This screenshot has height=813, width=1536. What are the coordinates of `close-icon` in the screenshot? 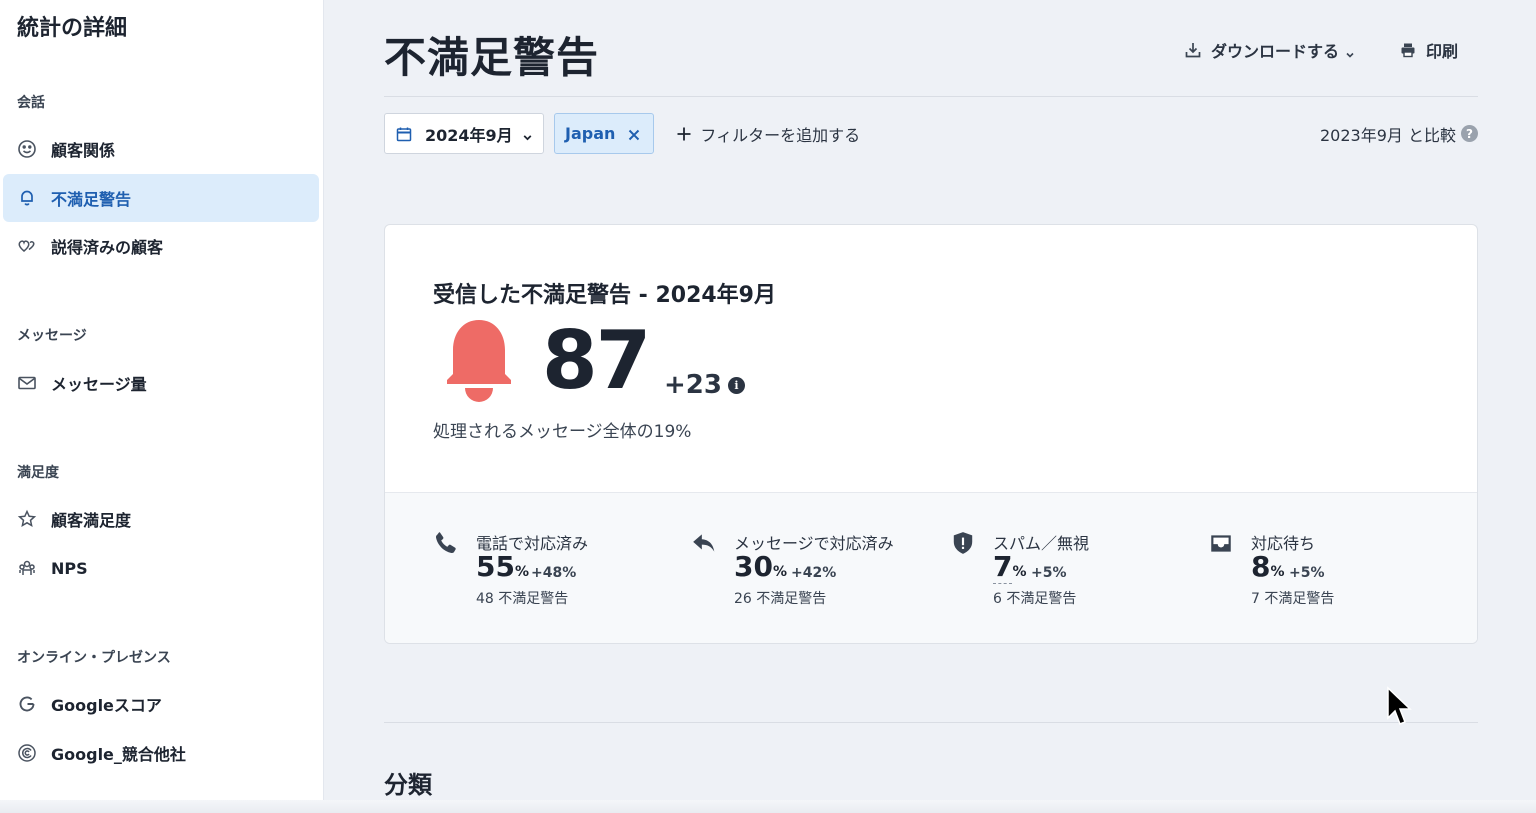 It's located at (634, 134).